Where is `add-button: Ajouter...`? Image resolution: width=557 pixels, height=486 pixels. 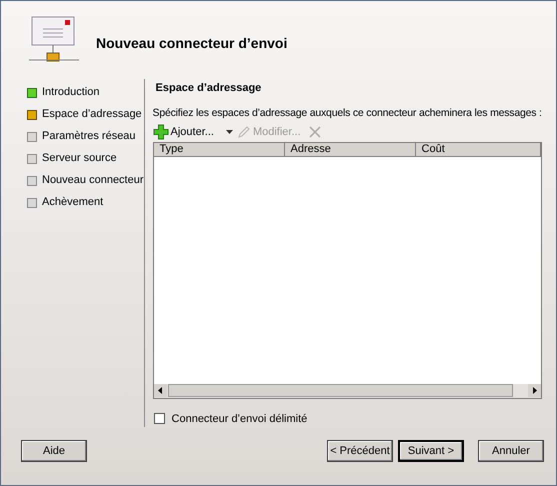 add-button: Ajouter... is located at coordinates (183, 132).